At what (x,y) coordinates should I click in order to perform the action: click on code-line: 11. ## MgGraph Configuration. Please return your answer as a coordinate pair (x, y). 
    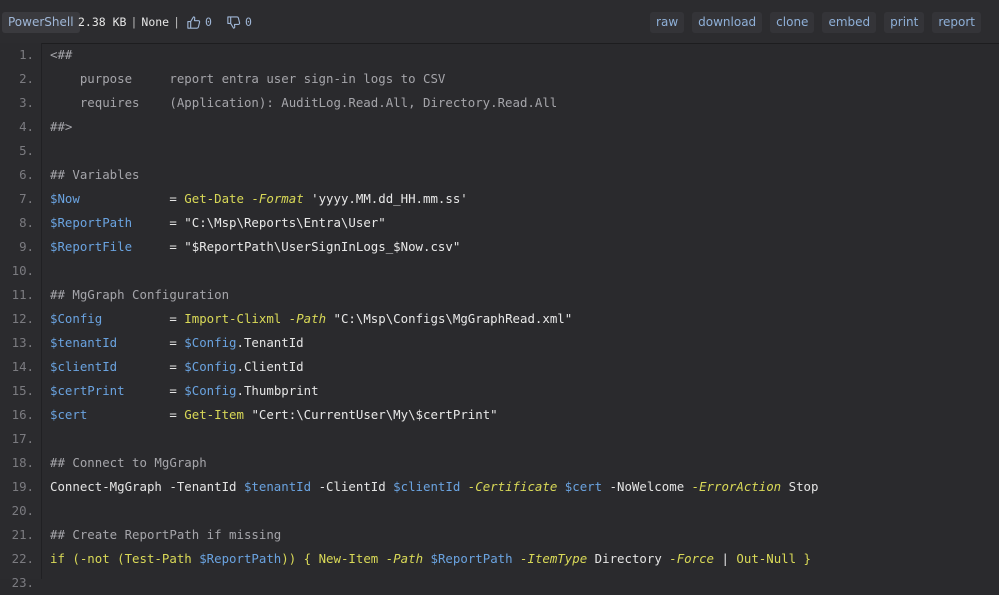
    Looking at the image, I should click on (499, 295).